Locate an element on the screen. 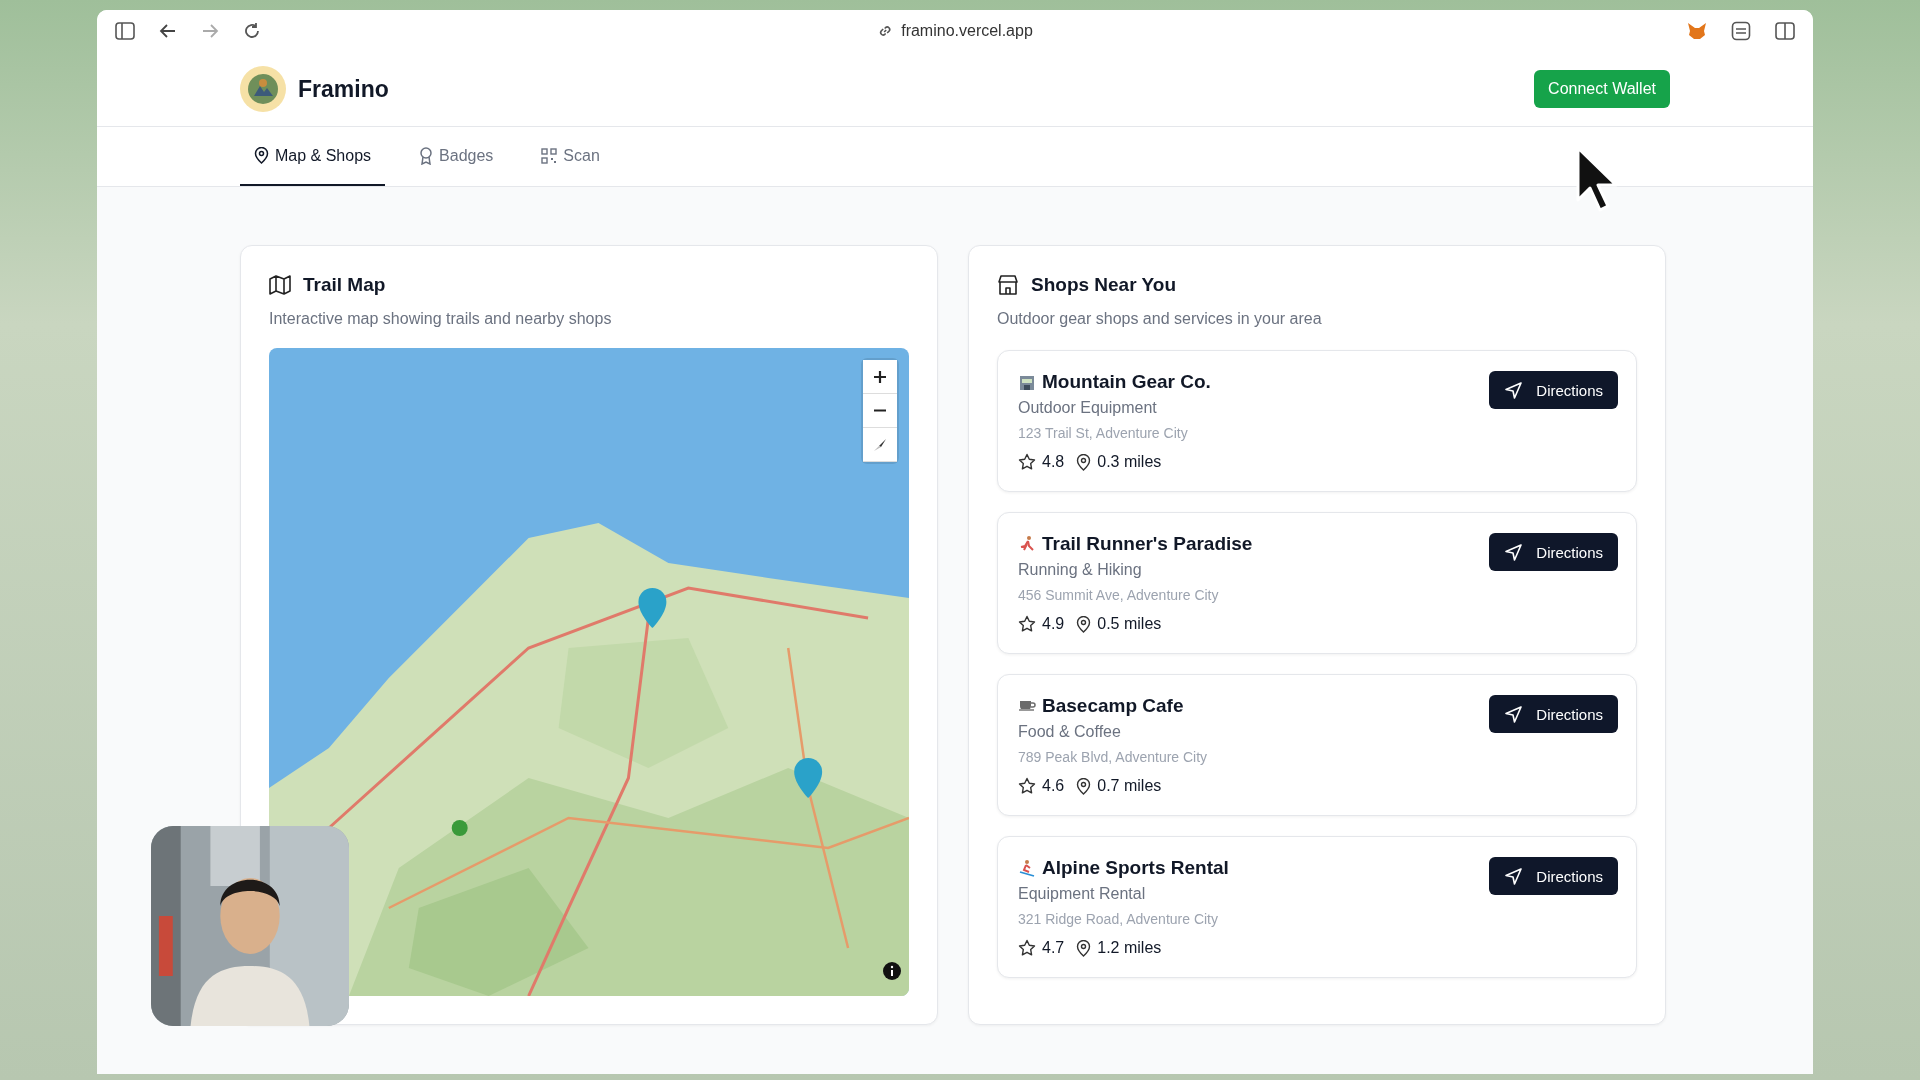 This screenshot has width=1920, height=1080. shop-category: Equipment Rental is located at coordinates (1082, 894).